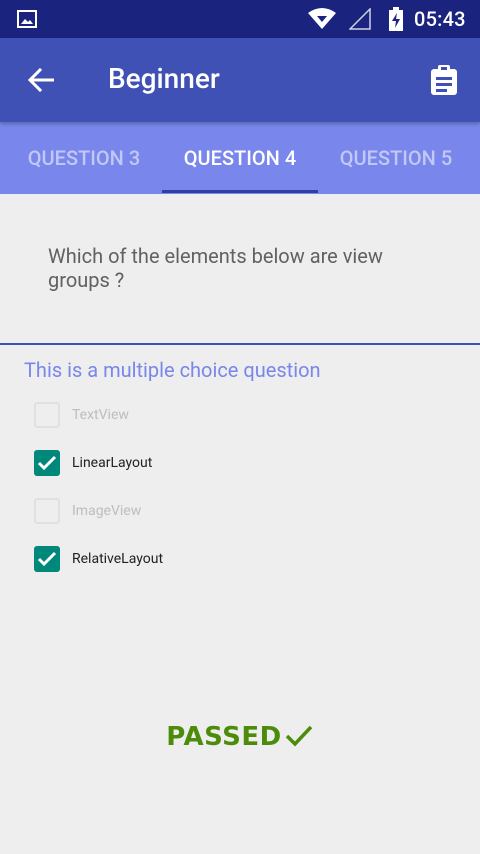 This screenshot has width=480, height=854. What do you see at coordinates (359, 20) in the screenshot?
I see `signal-icon` at bounding box center [359, 20].